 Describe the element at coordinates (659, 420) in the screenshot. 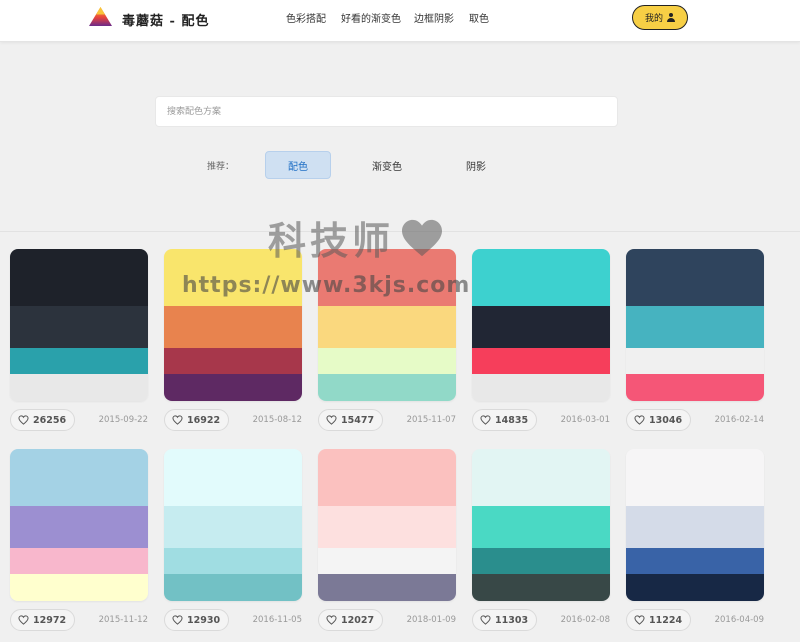

I see `like-button: 13046` at that location.